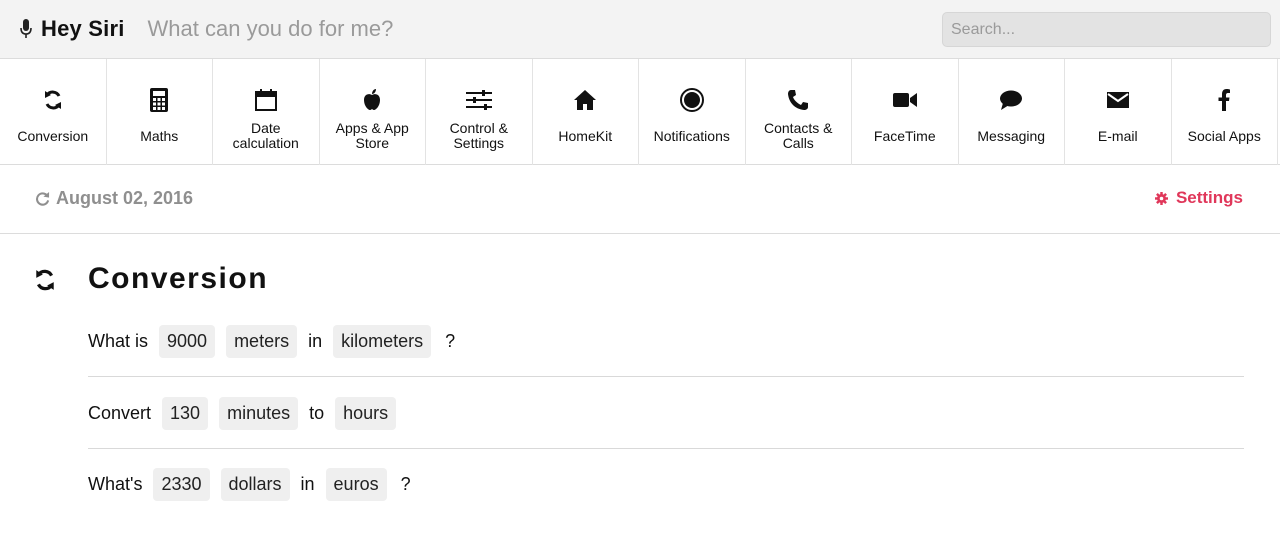 This screenshot has width=1280, height=536. I want to click on example-text: Convert, so click(120, 412).